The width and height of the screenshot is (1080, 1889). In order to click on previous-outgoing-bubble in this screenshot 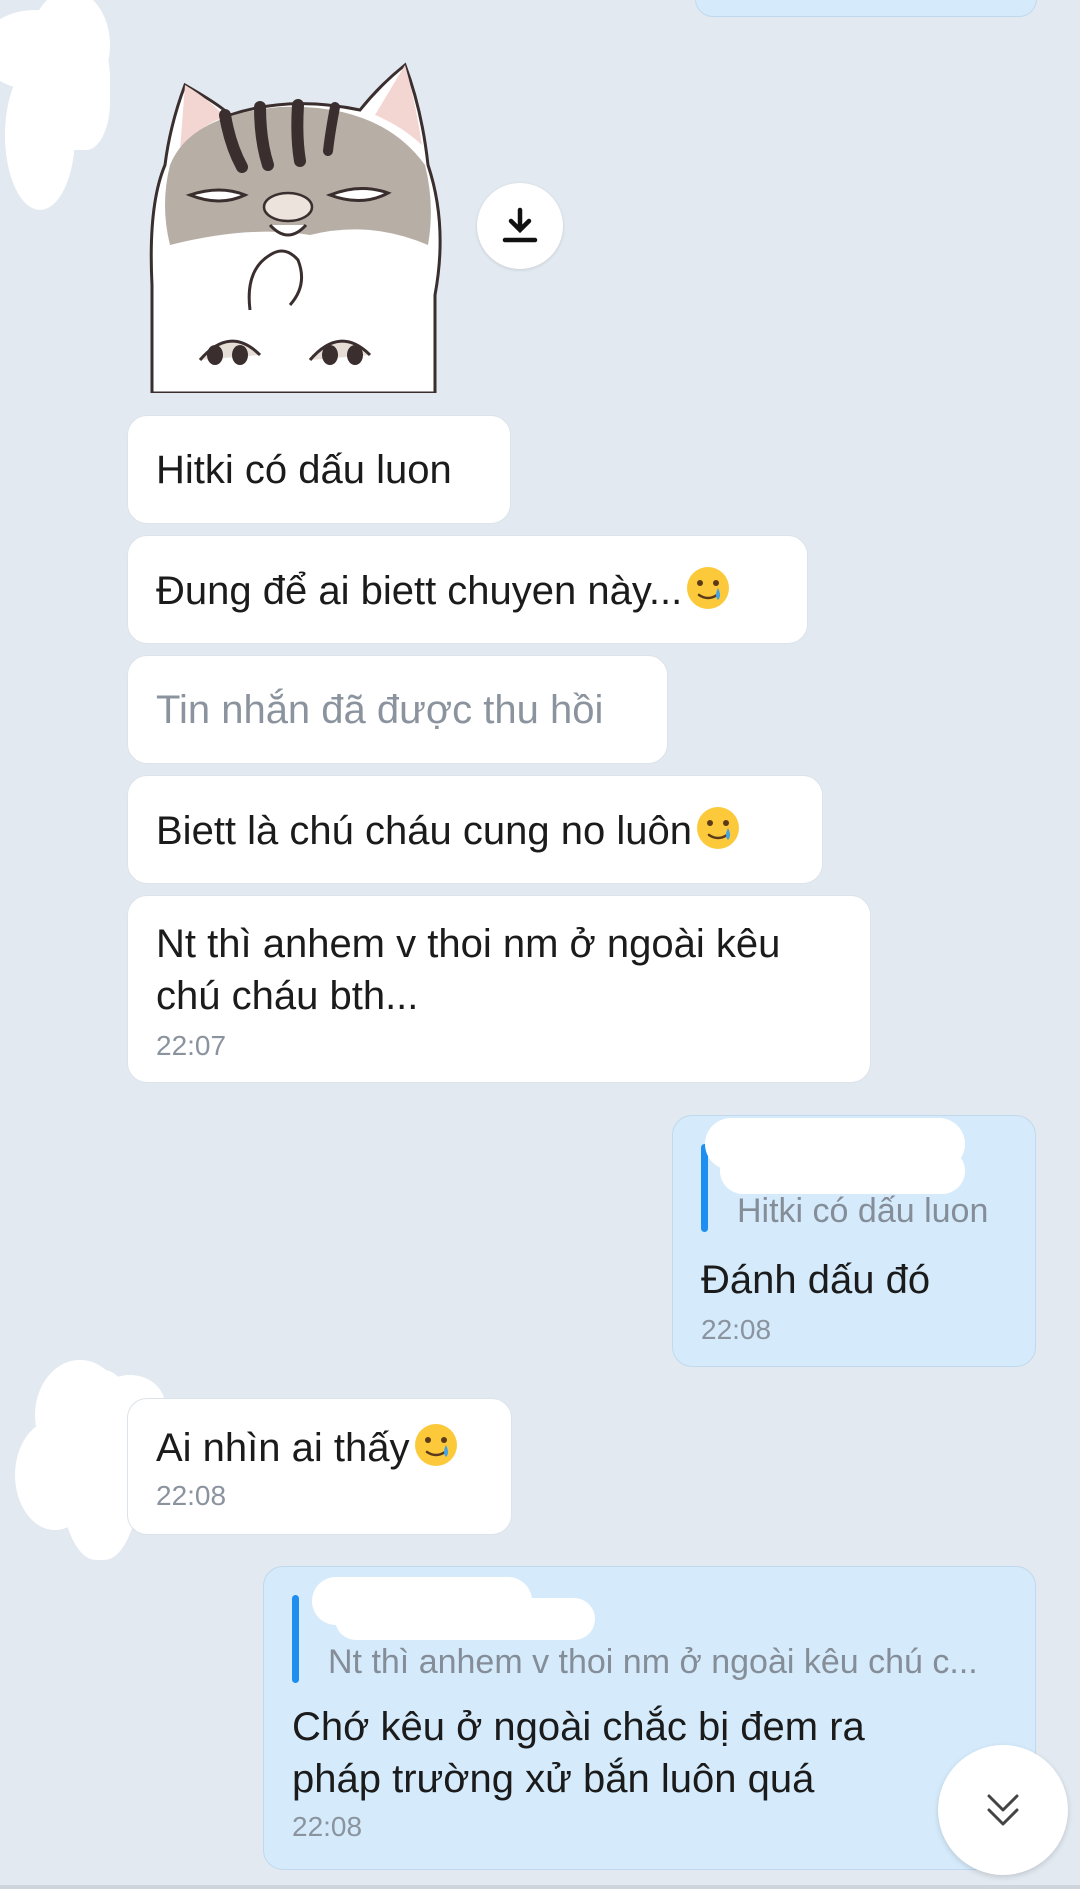, I will do `click(866, 8)`.